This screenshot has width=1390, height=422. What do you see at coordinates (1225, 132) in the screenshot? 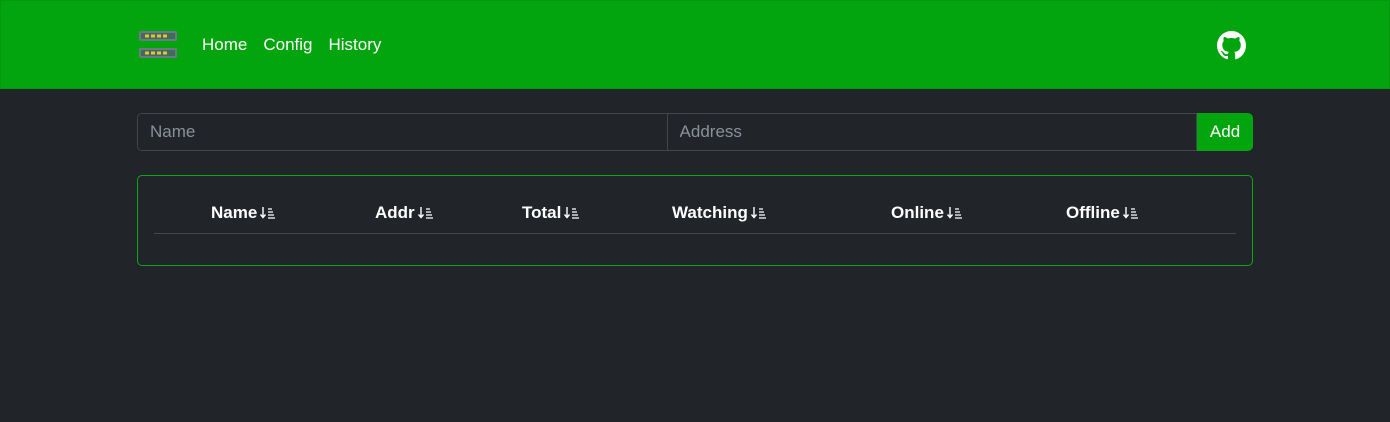
I see `add-button: Add` at bounding box center [1225, 132].